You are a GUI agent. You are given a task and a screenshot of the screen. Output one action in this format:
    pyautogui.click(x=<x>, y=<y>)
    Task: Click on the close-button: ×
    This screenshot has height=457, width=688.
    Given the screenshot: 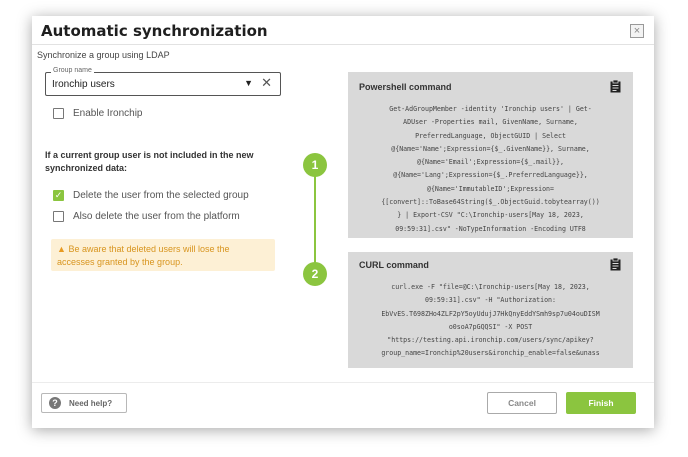 What is the action you would take?
    pyautogui.click(x=637, y=31)
    